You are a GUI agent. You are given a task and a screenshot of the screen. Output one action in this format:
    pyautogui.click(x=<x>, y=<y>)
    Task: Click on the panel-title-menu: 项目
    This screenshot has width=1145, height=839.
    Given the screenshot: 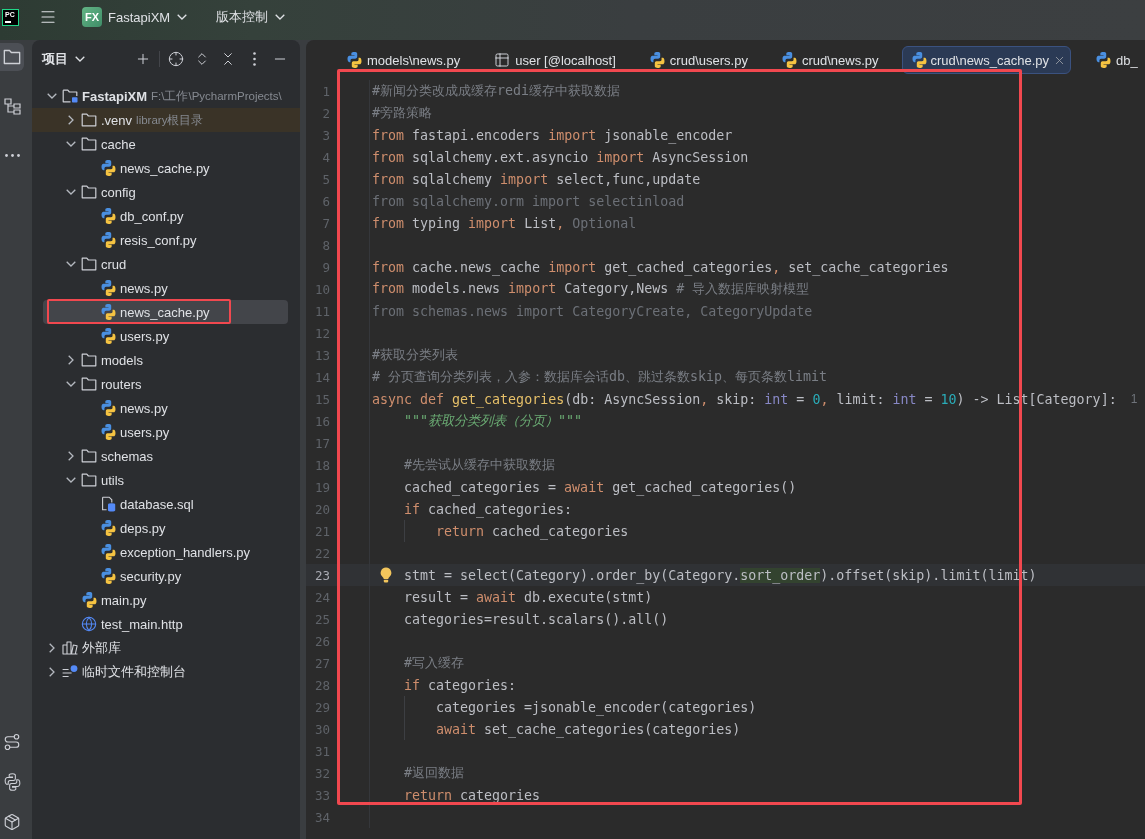 What is the action you would take?
    pyautogui.click(x=63, y=59)
    